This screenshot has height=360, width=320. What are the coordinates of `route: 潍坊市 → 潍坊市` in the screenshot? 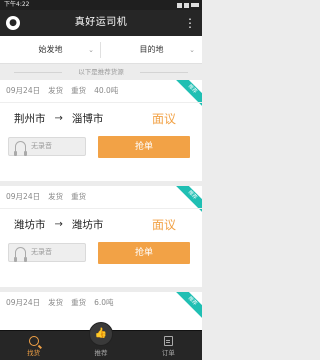 It's located at (58, 225).